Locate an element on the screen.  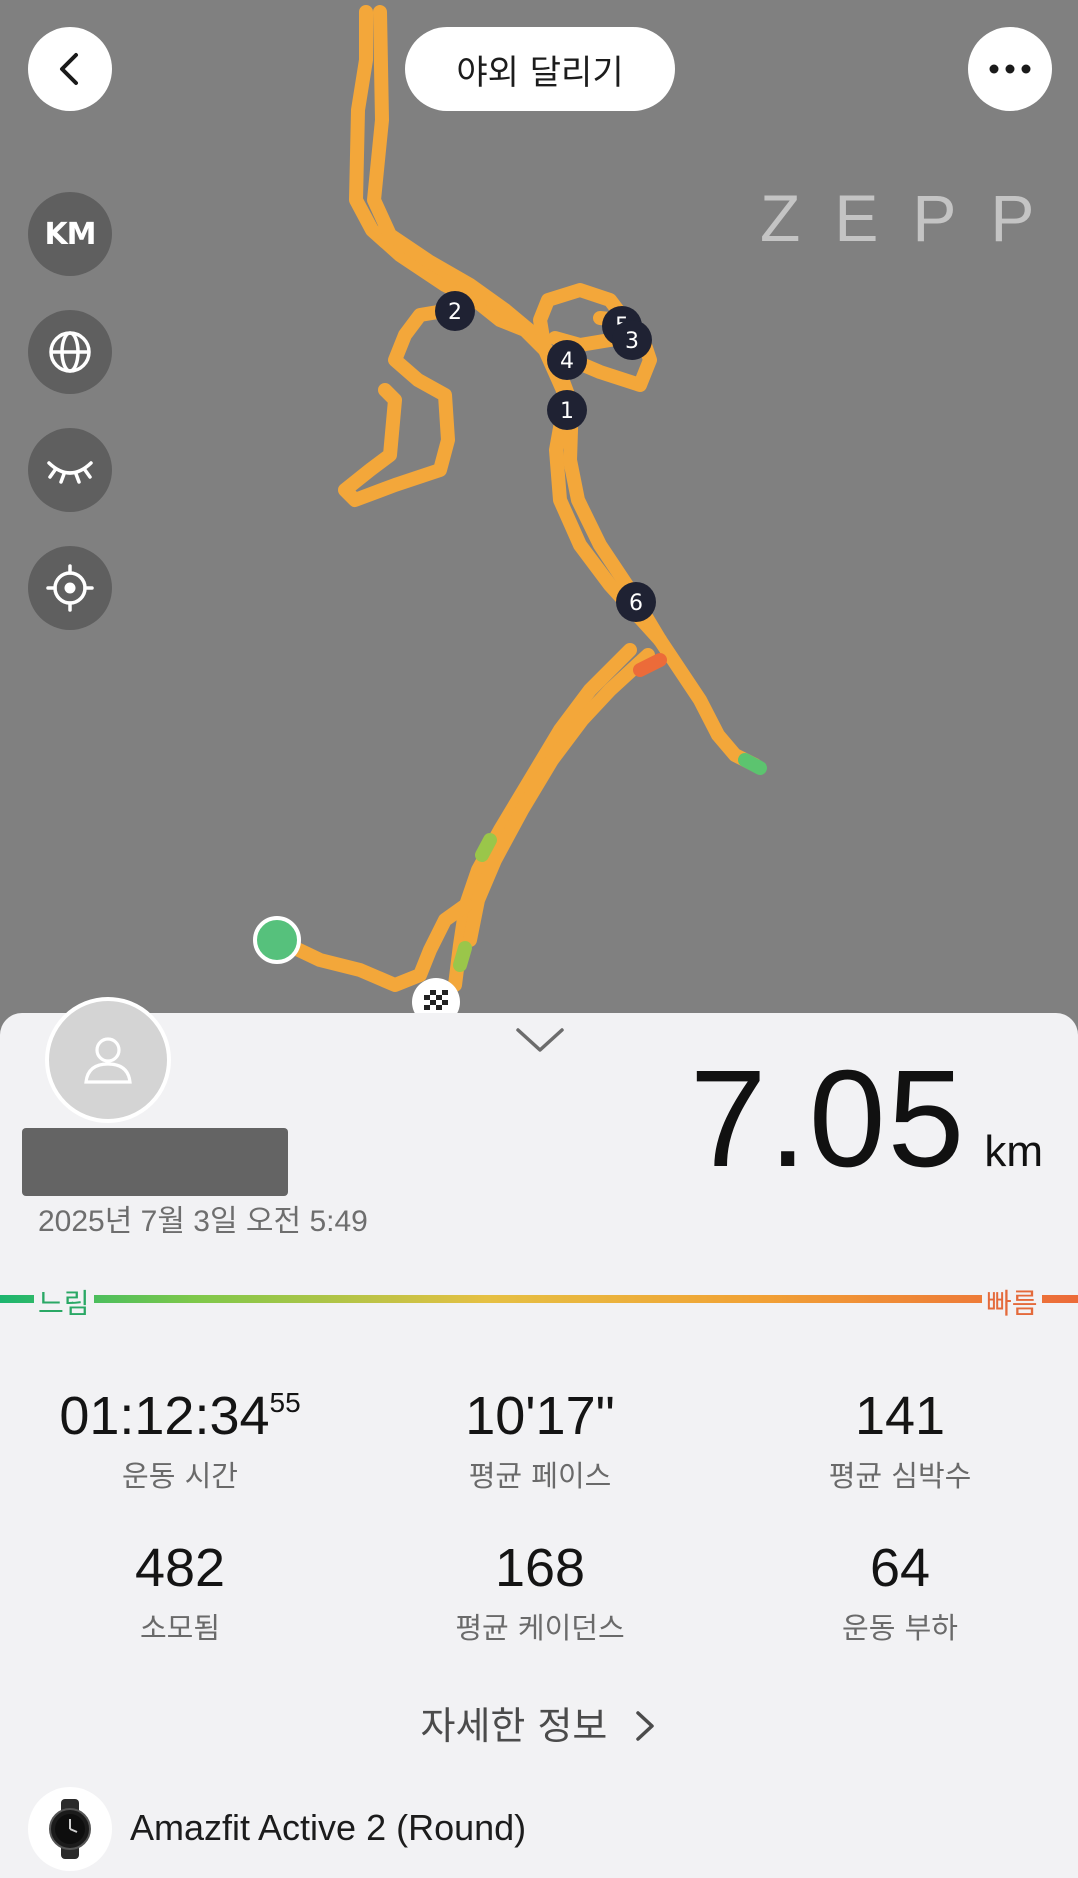
svg-text: 3 is located at coordinates (632, 341).